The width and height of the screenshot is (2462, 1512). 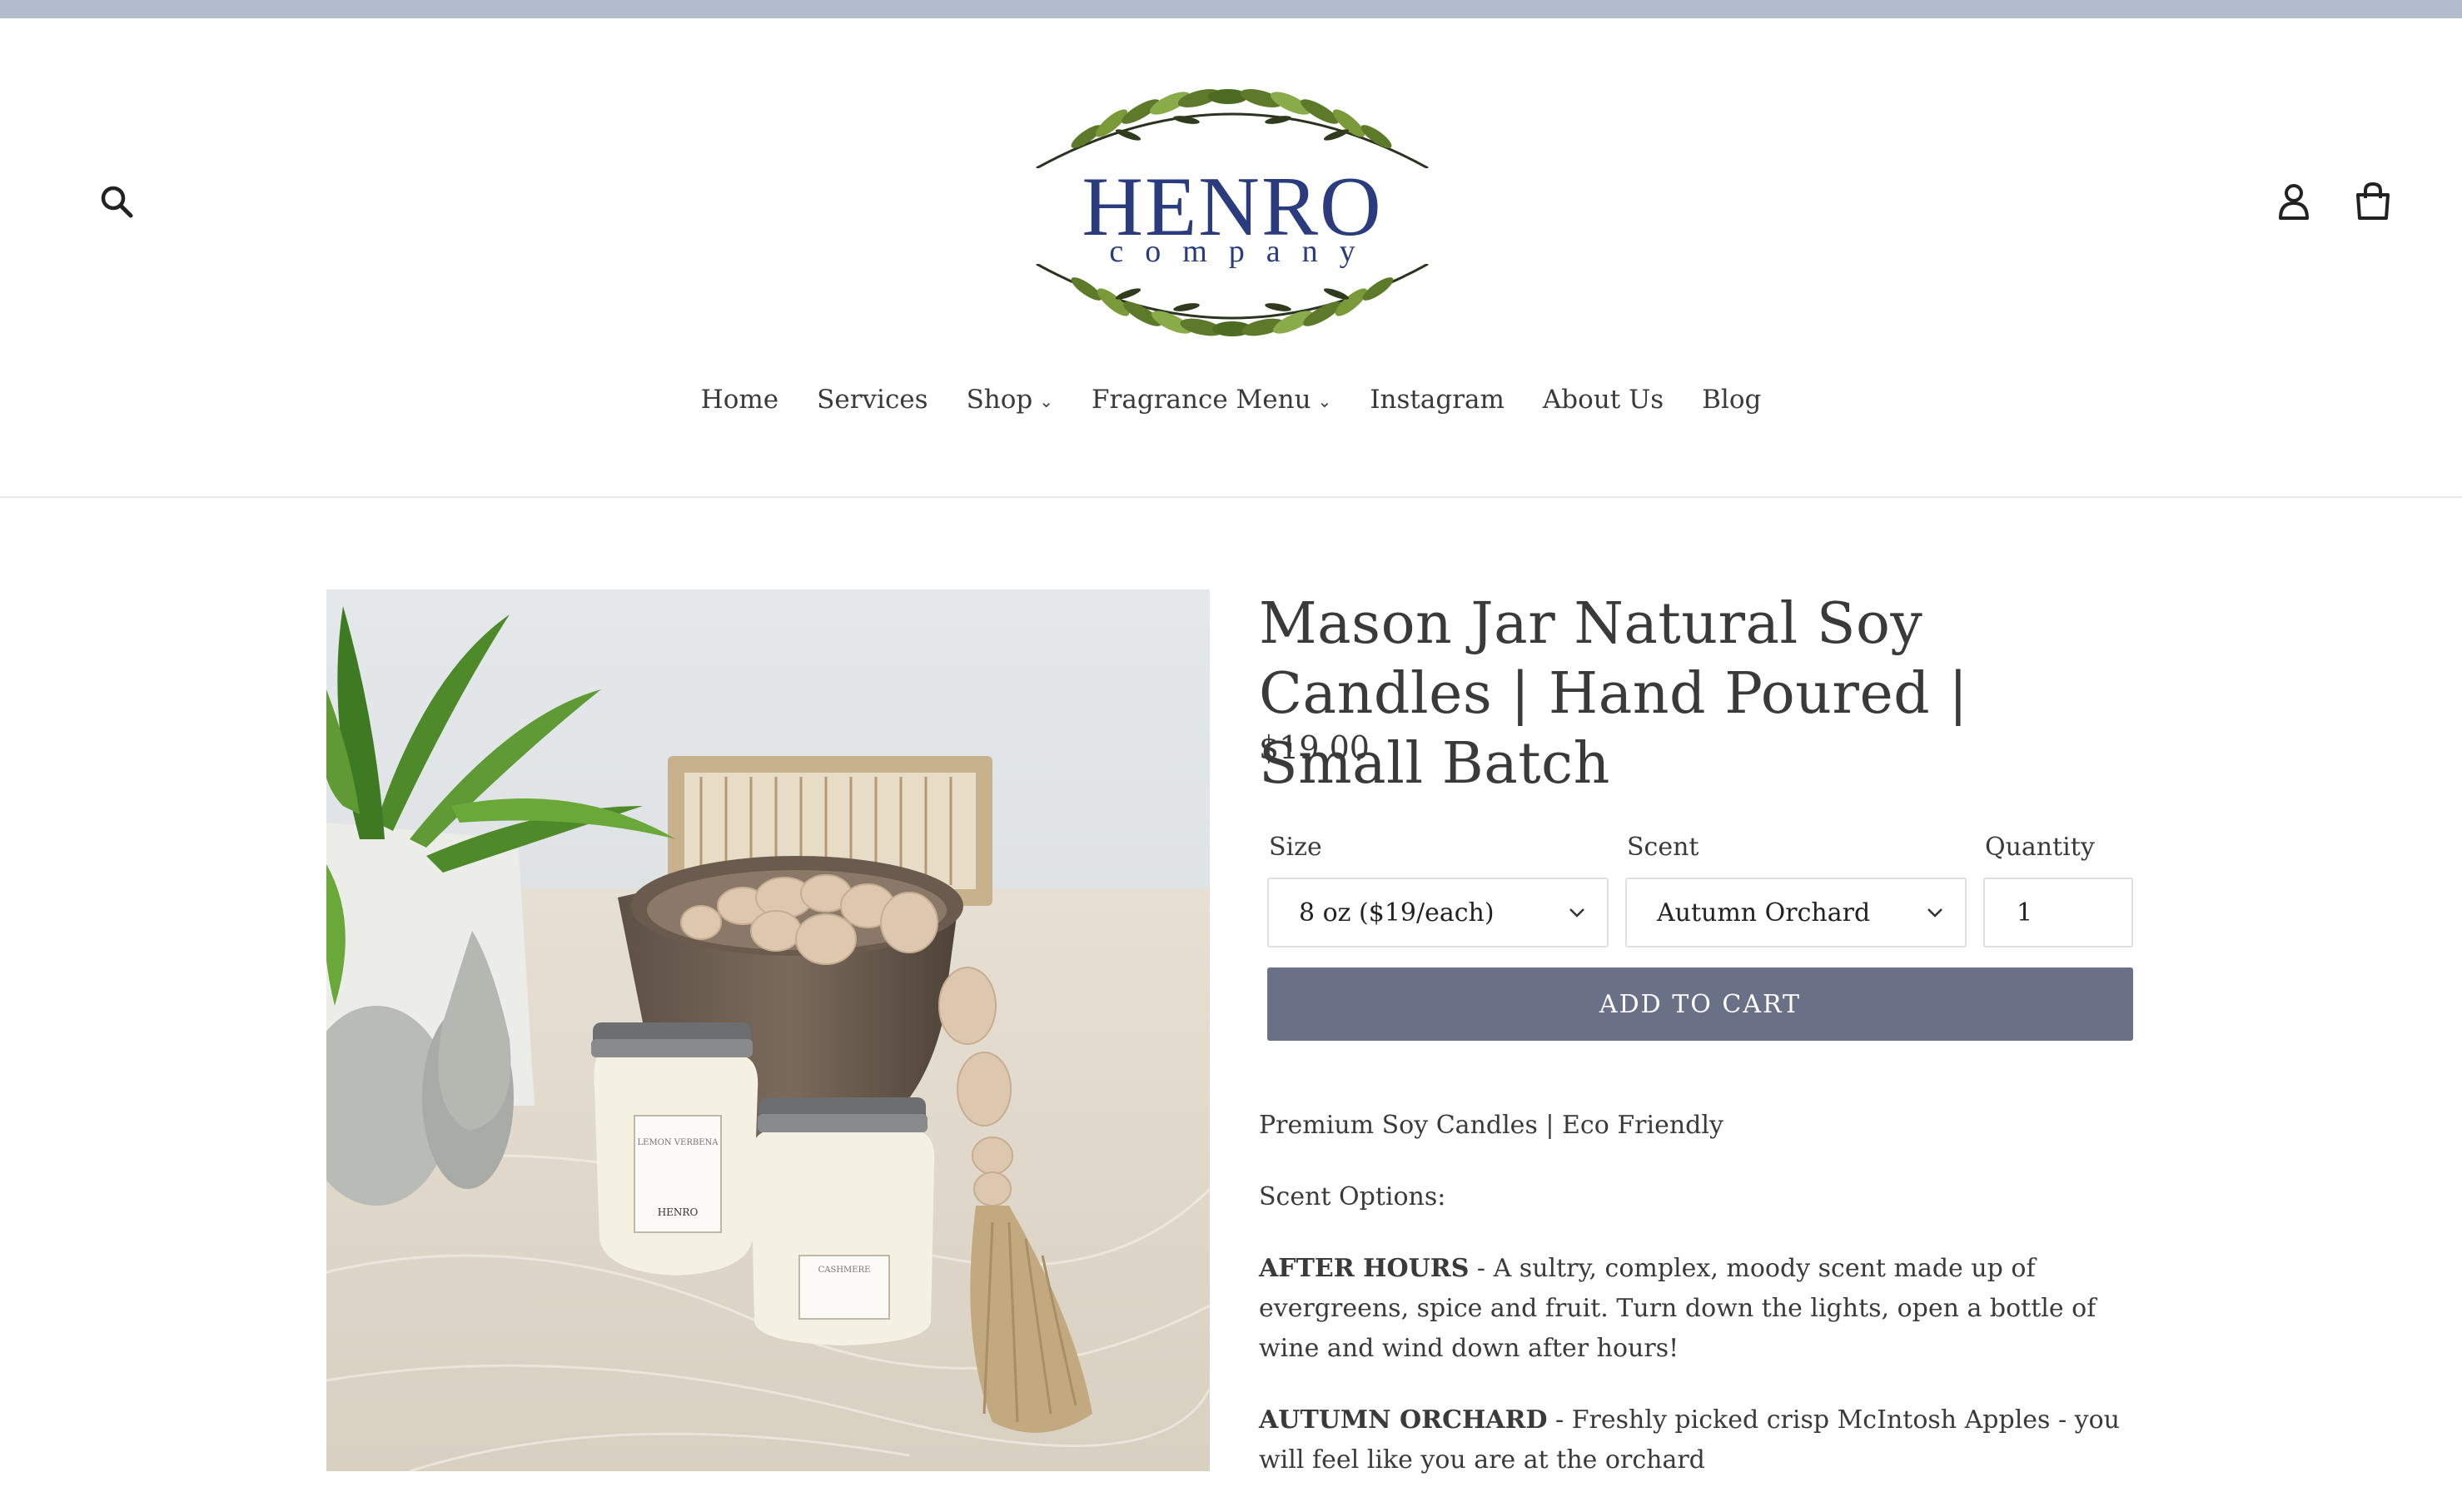 I want to click on quantity-input: 1, so click(x=2058, y=913).